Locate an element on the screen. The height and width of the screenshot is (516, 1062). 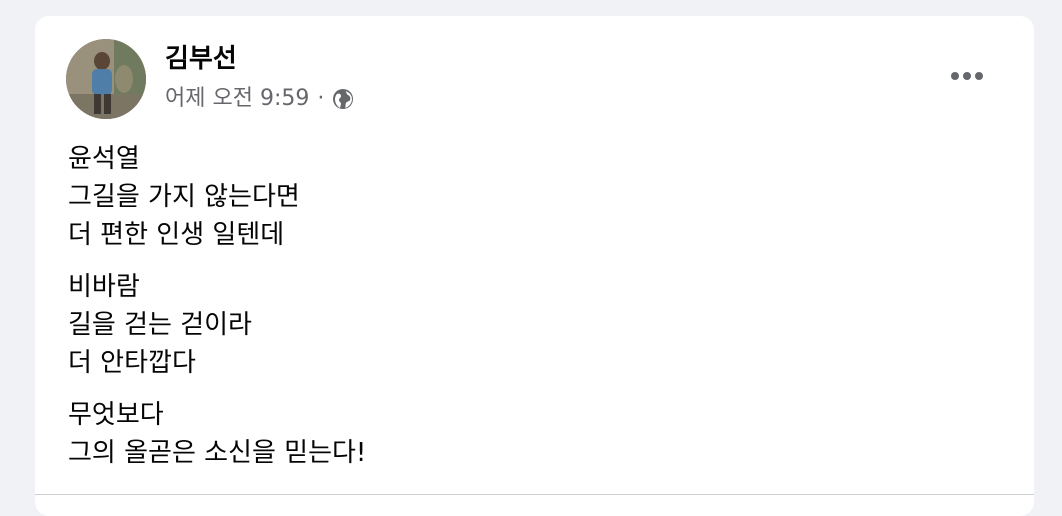
more-horizontal-icon is located at coordinates (967, 76).